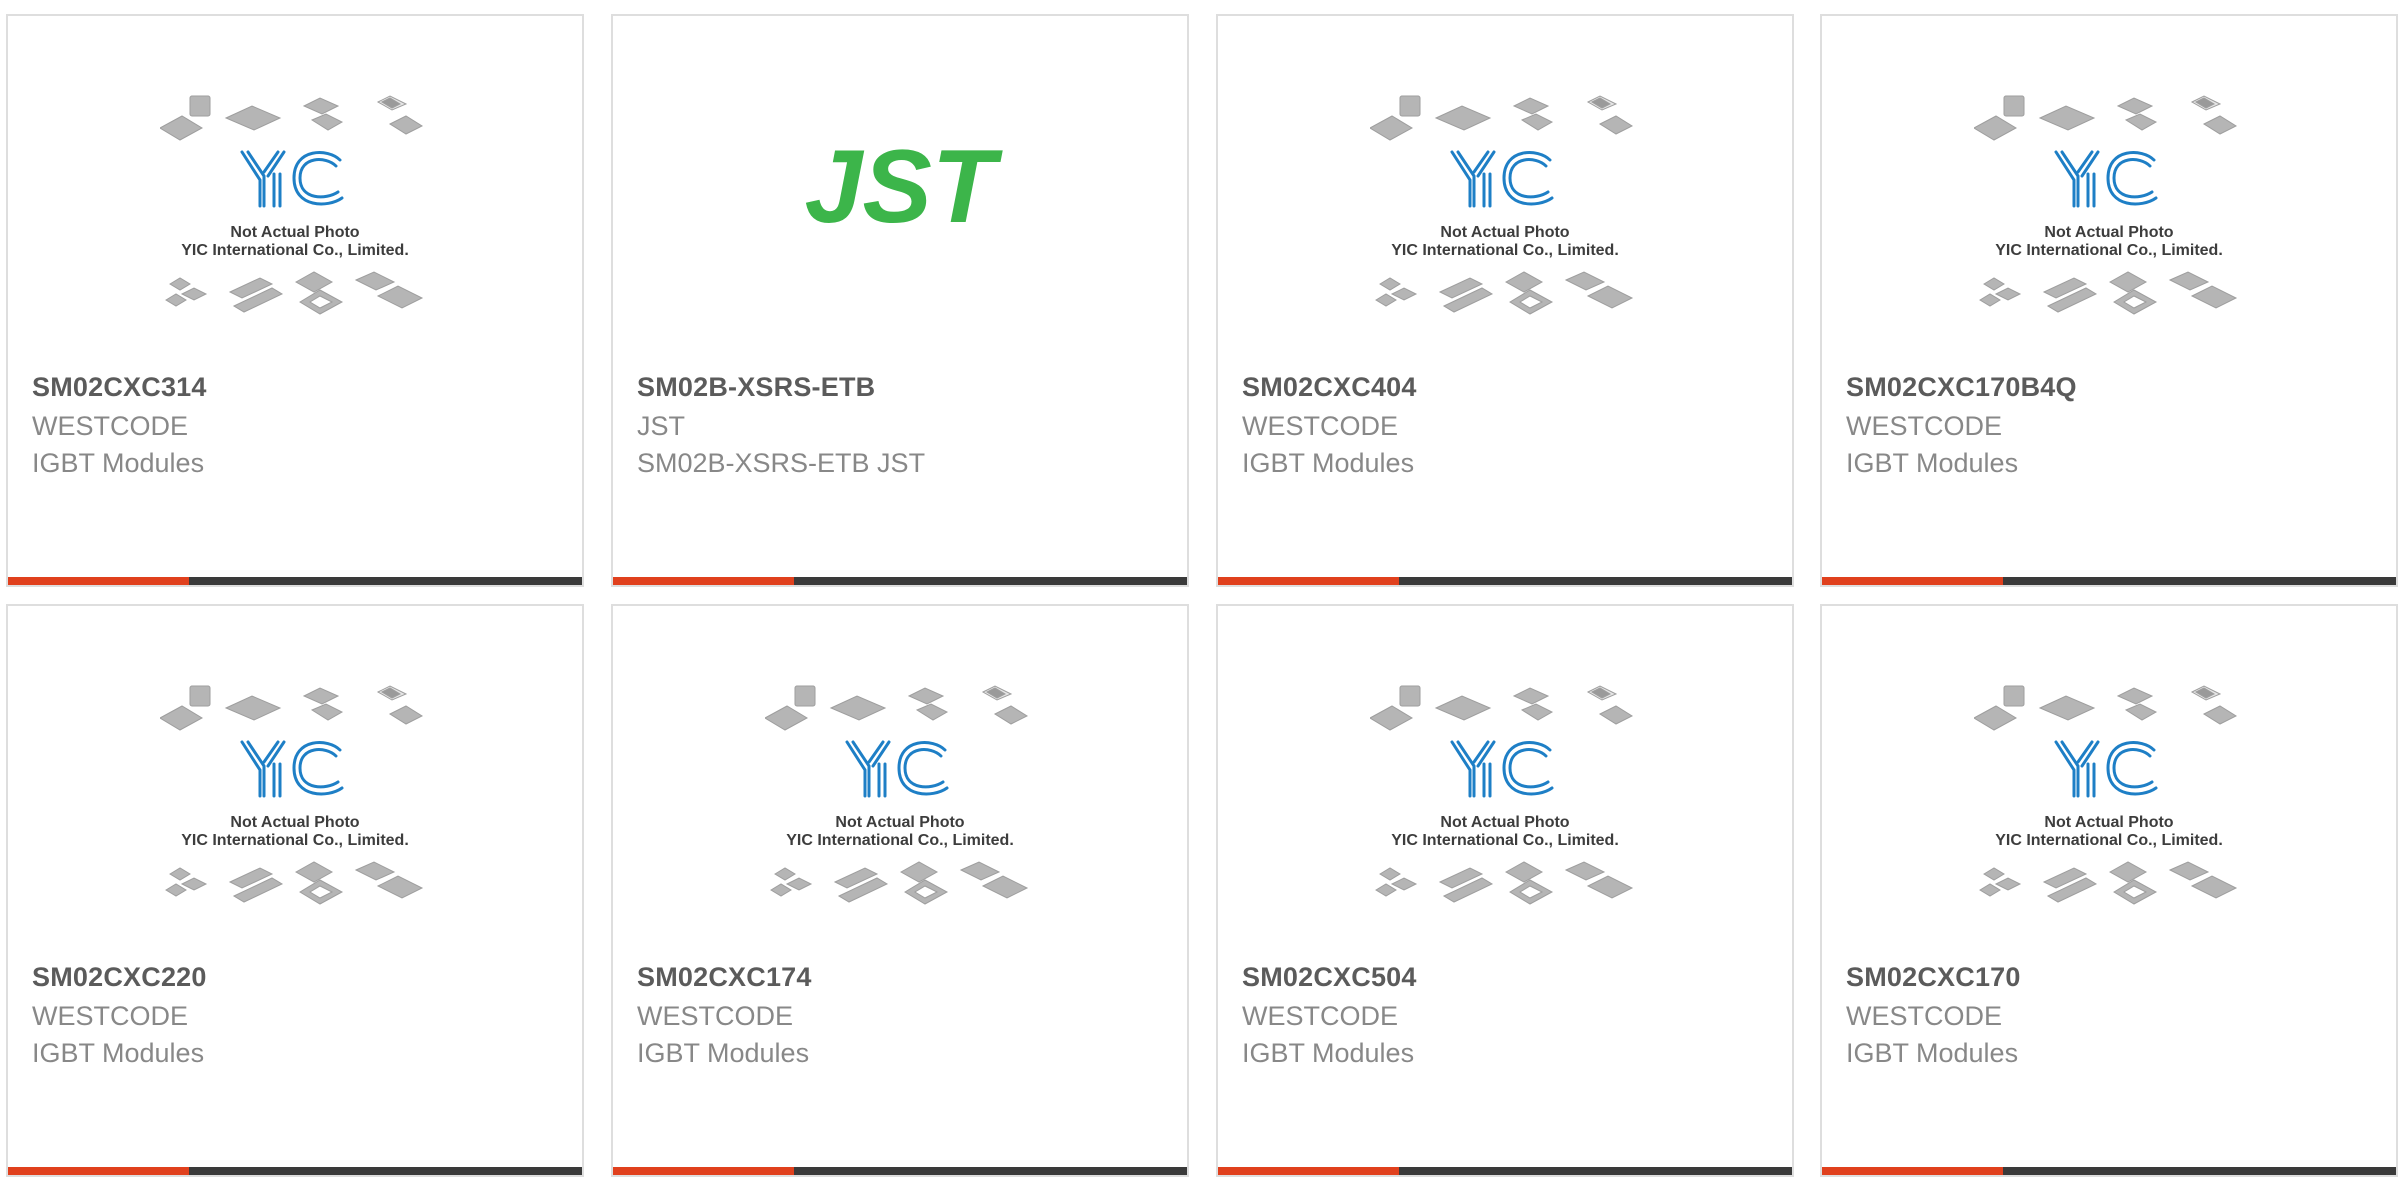 This screenshot has width=2400, height=1177. I want to click on jst-logo-text: JST, so click(904, 187).